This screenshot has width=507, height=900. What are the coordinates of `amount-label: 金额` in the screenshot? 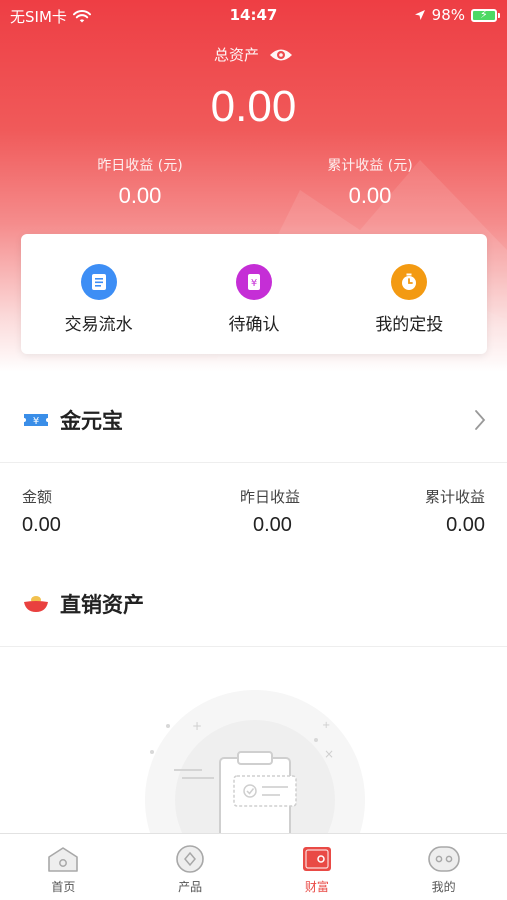 It's located at (37, 497).